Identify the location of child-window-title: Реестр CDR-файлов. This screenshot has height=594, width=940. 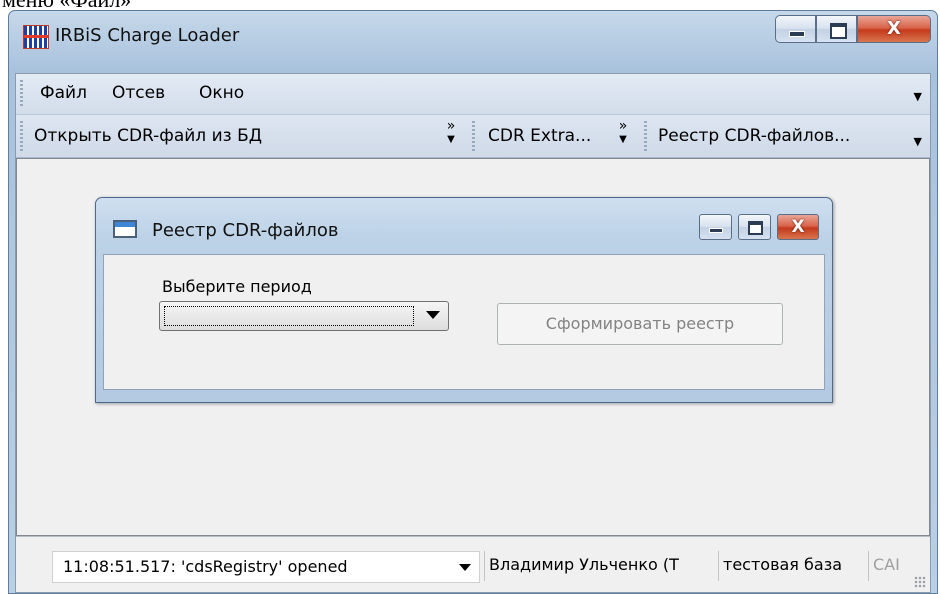
(245, 230).